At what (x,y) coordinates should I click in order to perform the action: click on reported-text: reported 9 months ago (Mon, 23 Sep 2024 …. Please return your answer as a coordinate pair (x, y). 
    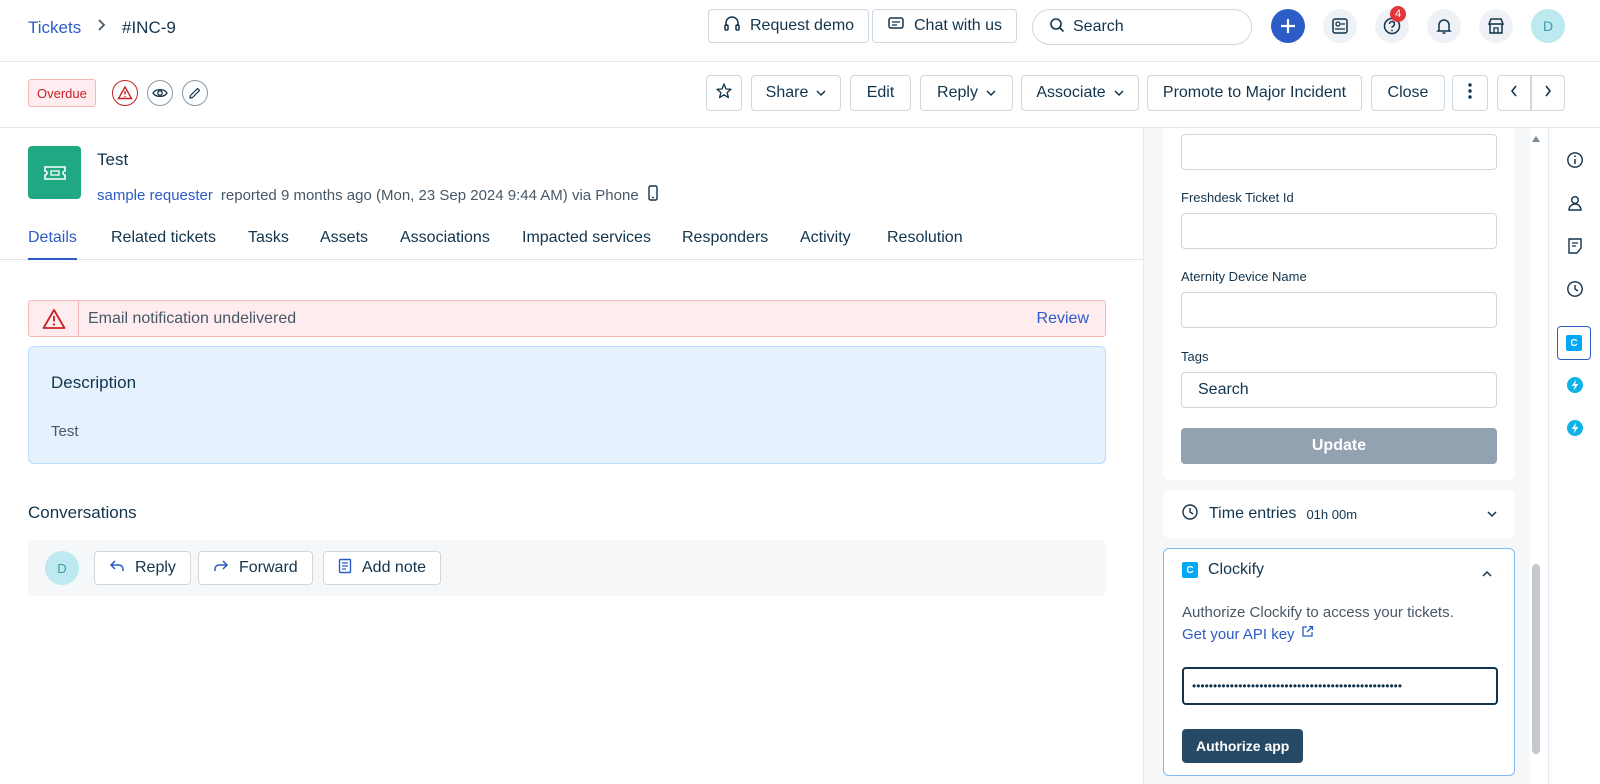
    Looking at the image, I should click on (429, 195).